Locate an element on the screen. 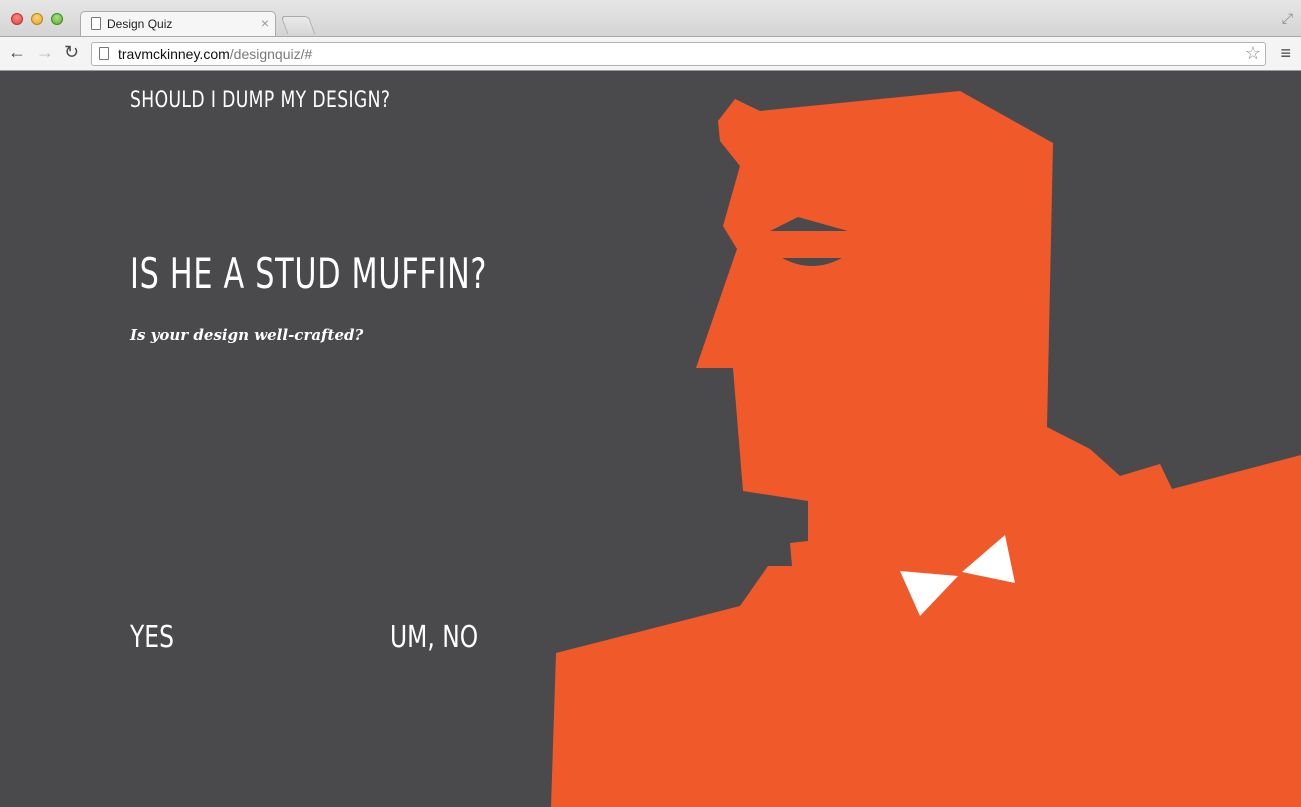 This screenshot has height=807, width=1301. close-tab-icon: × is located at coordinates (265, 23).